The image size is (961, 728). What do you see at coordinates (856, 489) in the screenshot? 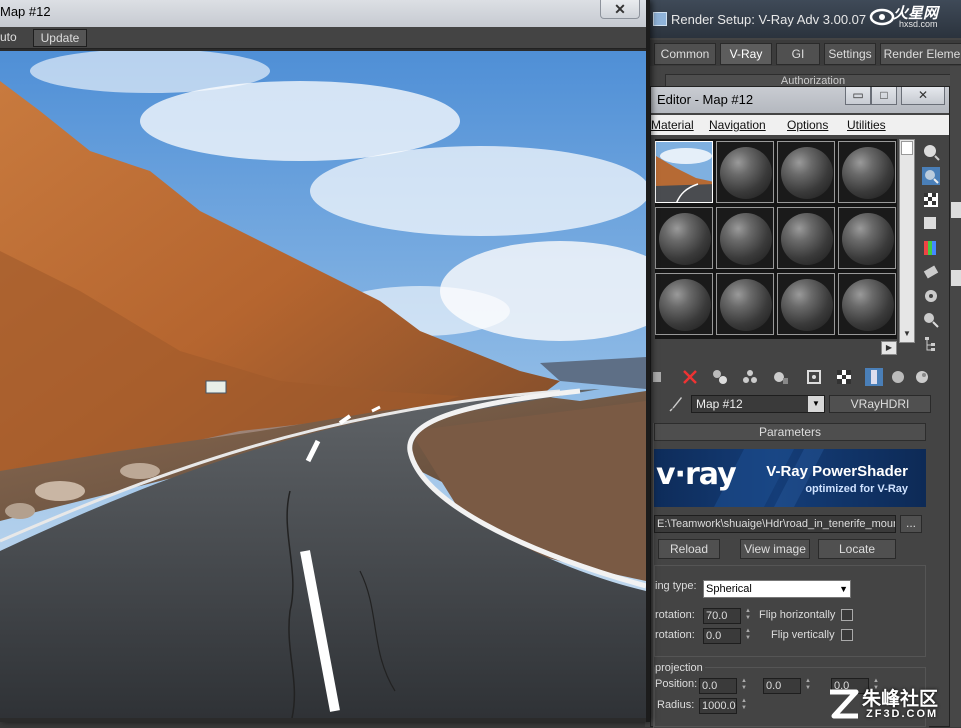
I see `banner-subtitle: optimized for V-Ray` at bounding box center [856, 489].